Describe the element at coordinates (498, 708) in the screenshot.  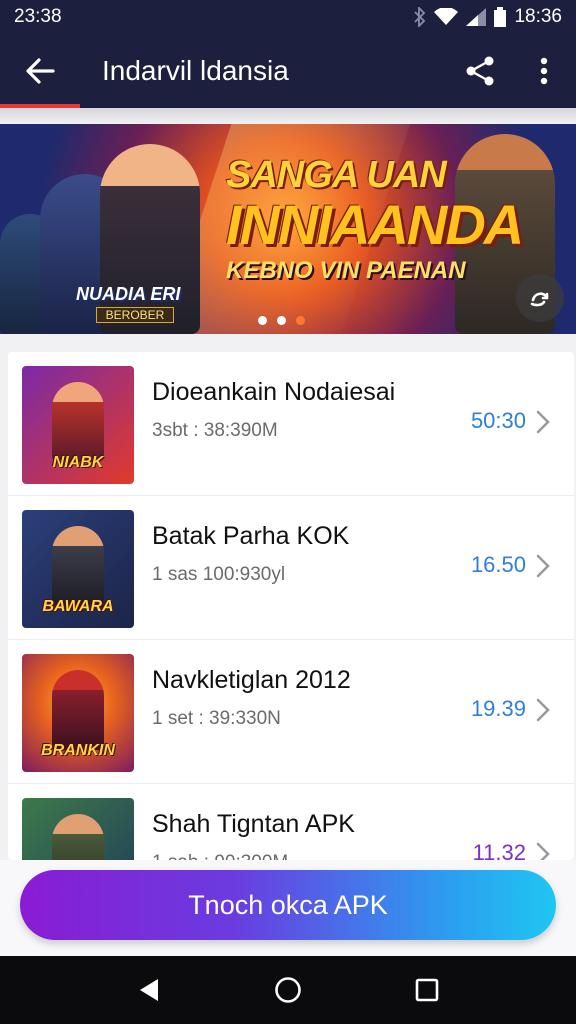
I see `item-price: 19.39` at that location.